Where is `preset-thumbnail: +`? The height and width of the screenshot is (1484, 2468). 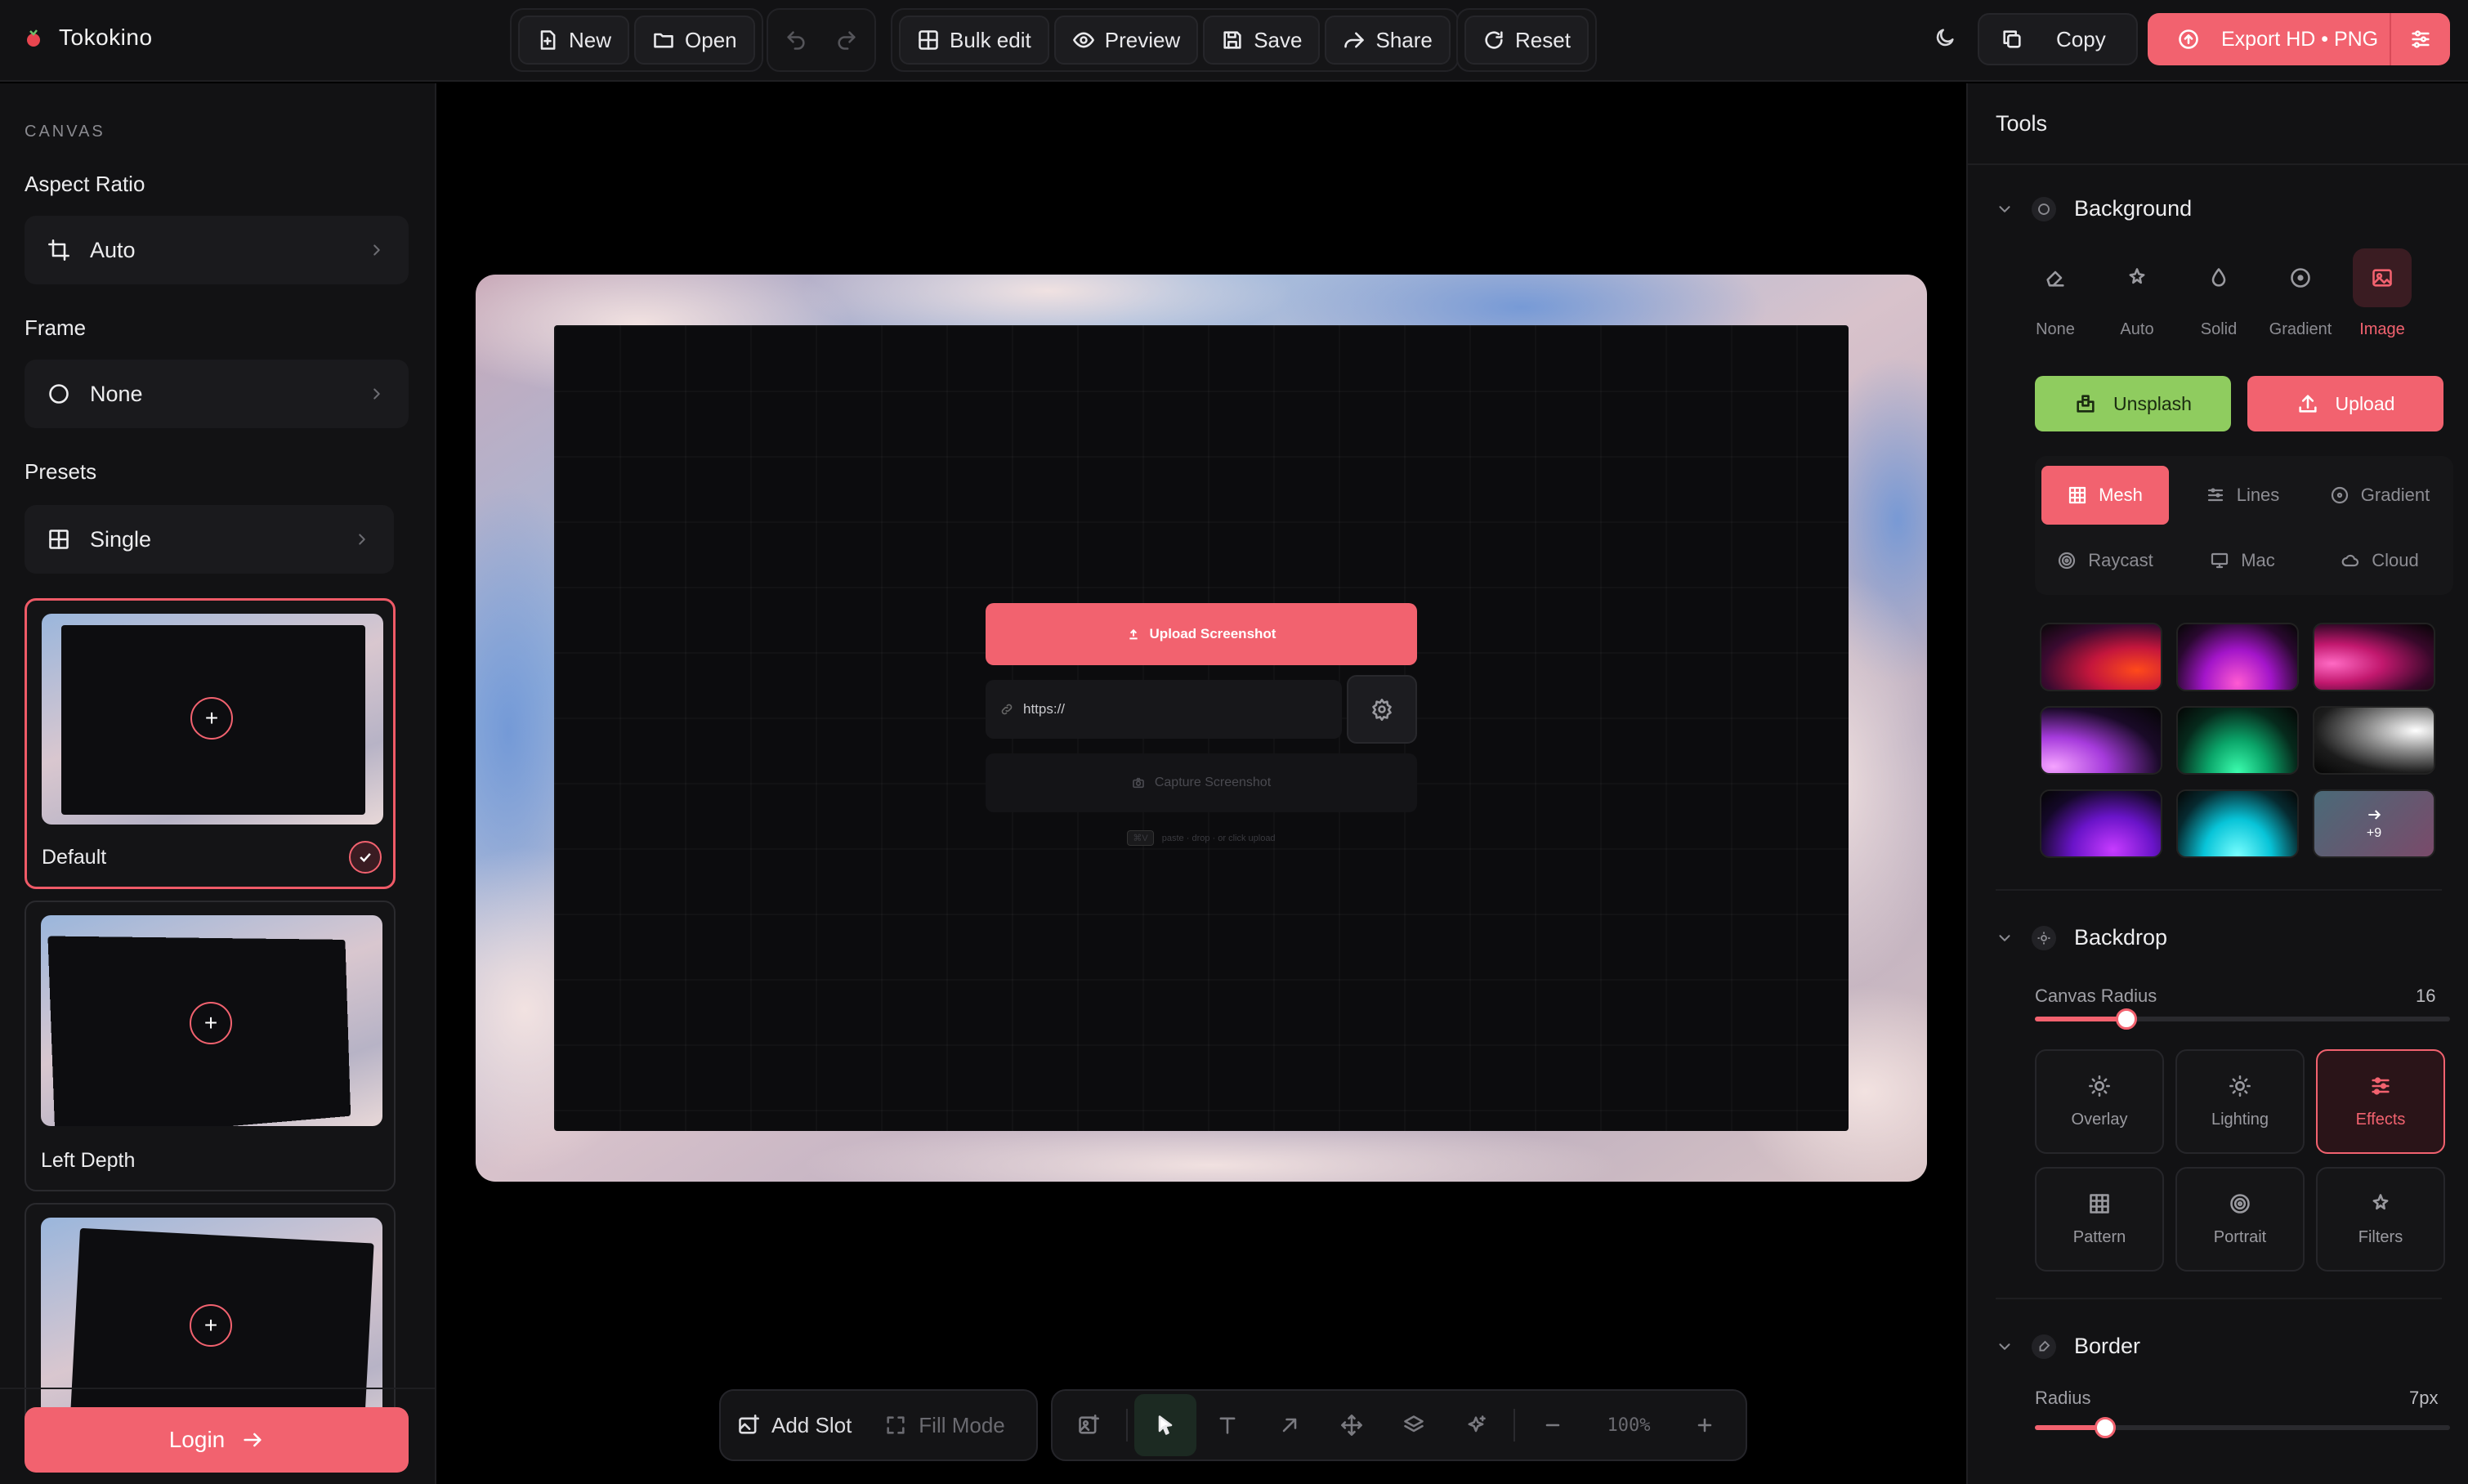 preset-thumbnail: + is located at coordinates (212, 1020).